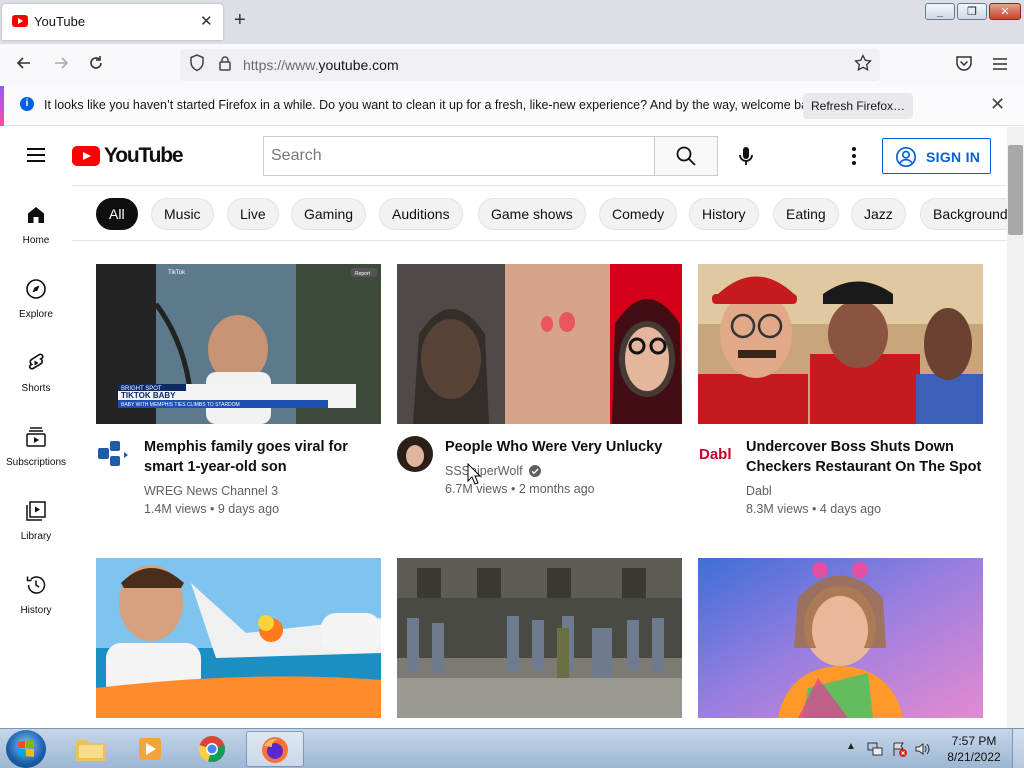 The height and width of the screenshot is (768, 1024). What do you see at coordinates (151, 749) in the screenshot?
I see `taskbar-media-player` at bounding box center [151, 749].